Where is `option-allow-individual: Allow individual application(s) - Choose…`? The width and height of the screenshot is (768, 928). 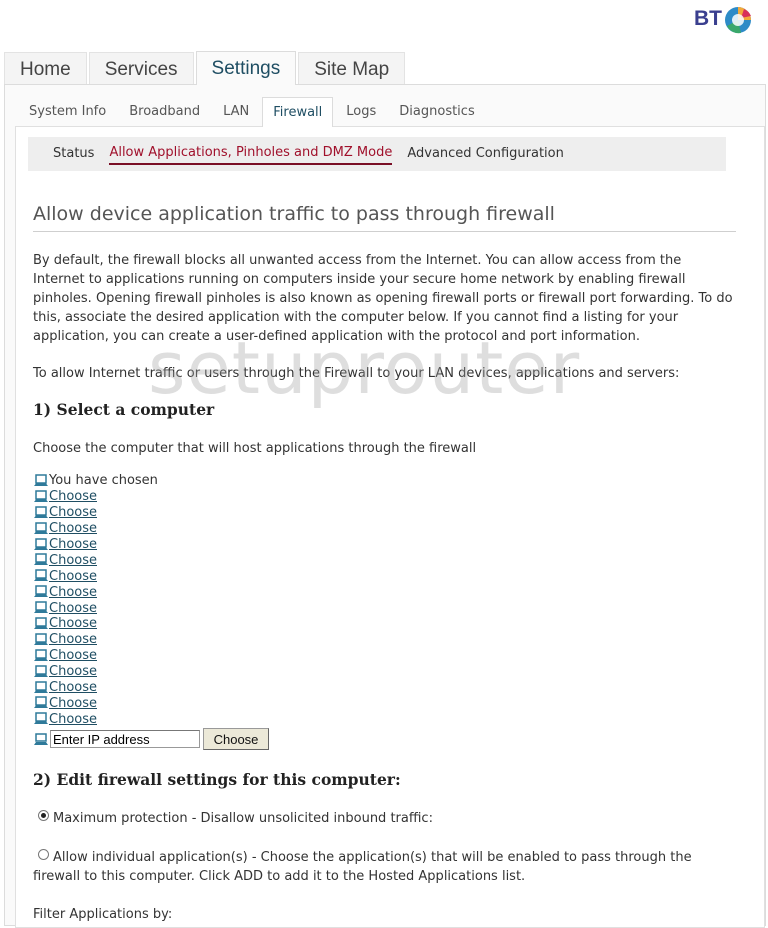 option-allow-individual: Allow individual application(s) - Choose… is located at coordinates (383, 867).